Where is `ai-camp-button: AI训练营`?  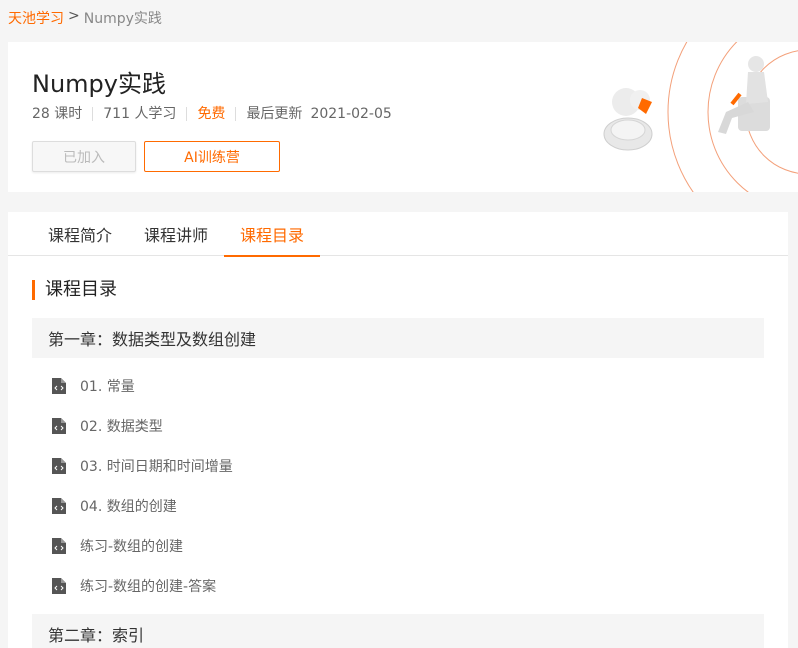
ai-camp-button: AI训练营 is located at coordinates (212, 156).